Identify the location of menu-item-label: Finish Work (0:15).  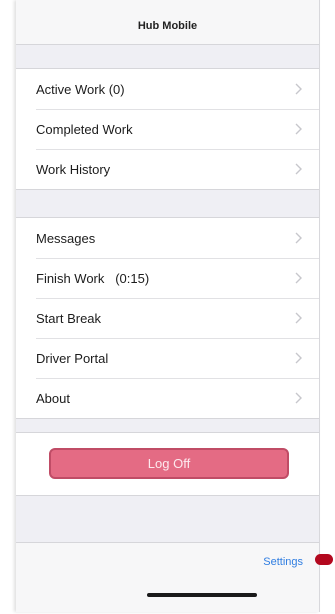
(93, 278).